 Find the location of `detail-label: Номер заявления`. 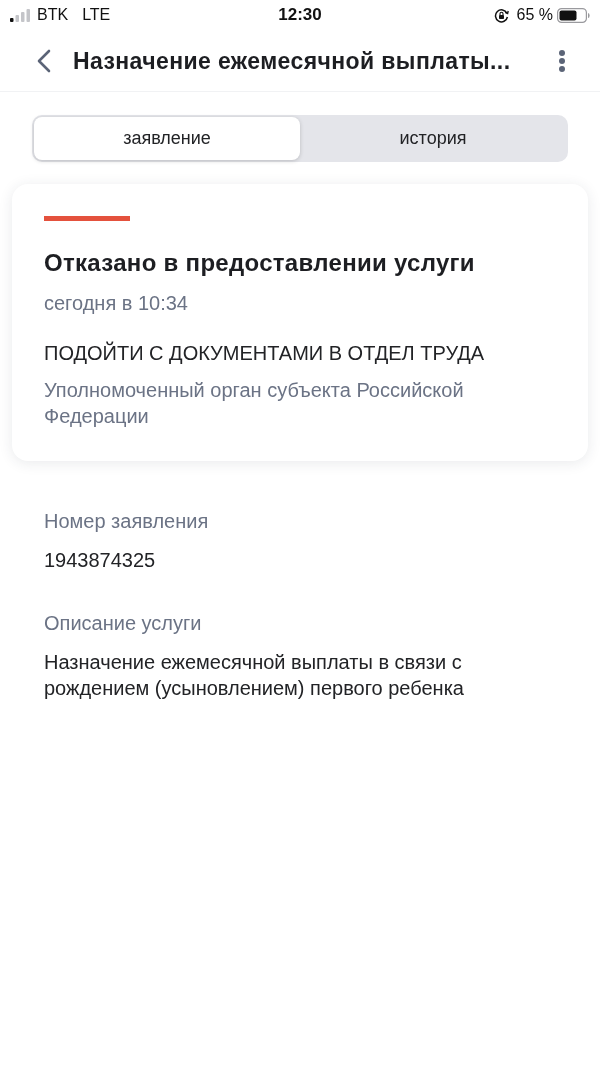

detail-label: Номер заявления is located at coordinates (127, 521).